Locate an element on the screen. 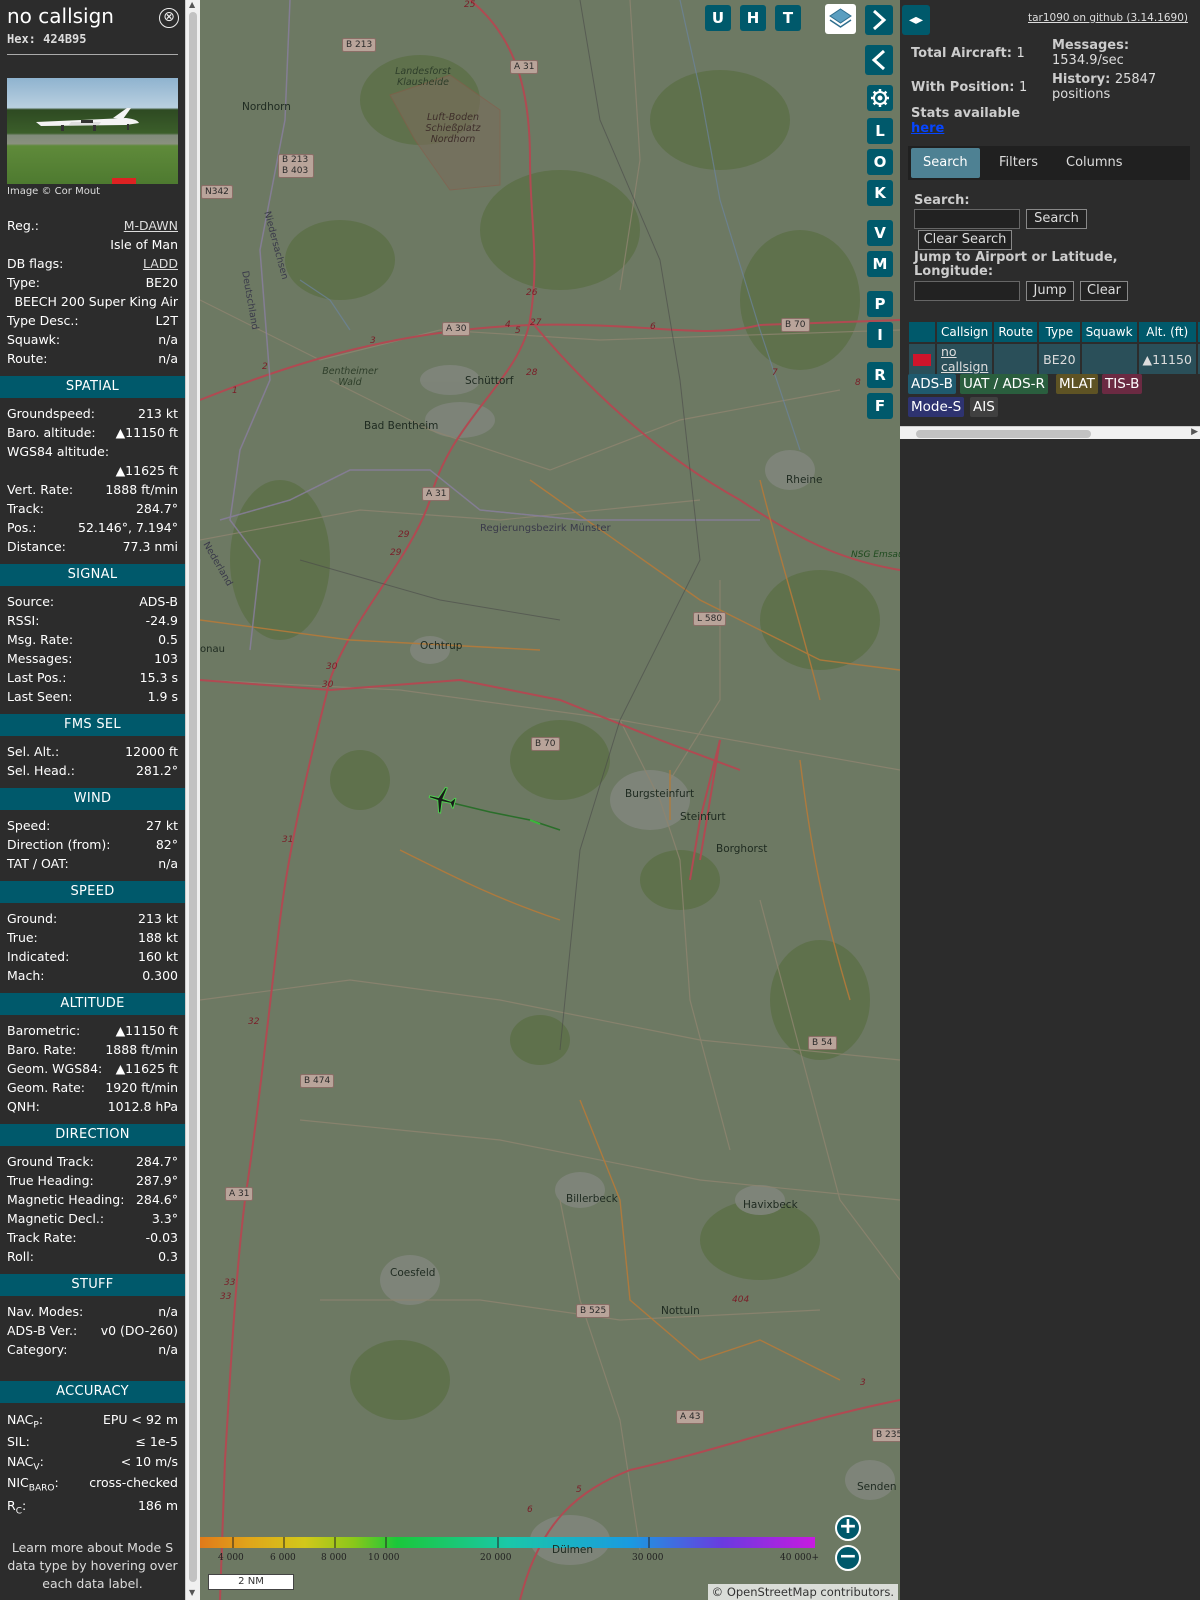 The image size is (1200, 1600). detail-row: Pos.: 52.146°, 7.194° is located at coordinates (92, 527).